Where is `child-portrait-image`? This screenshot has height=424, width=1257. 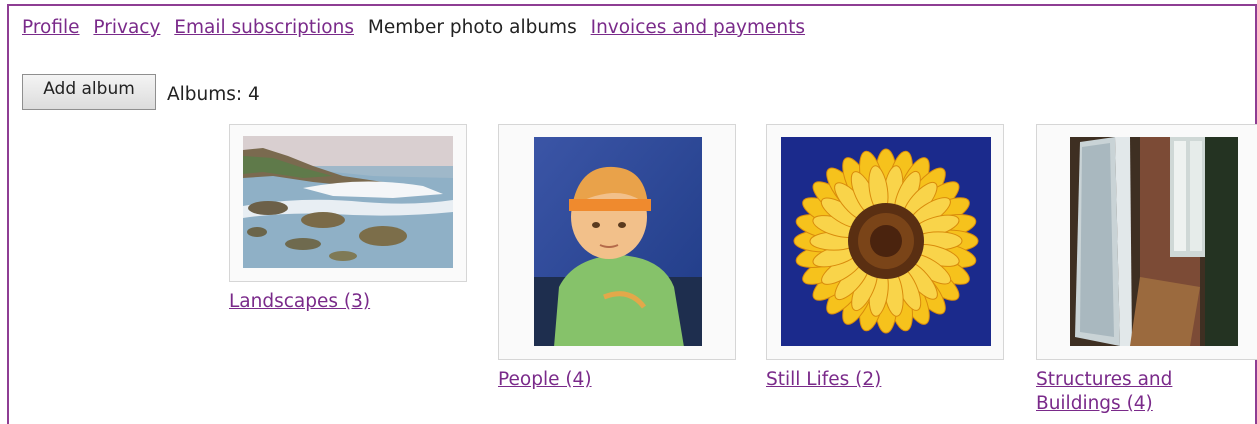
child-portrait-image is located at coordinates (618, 241).